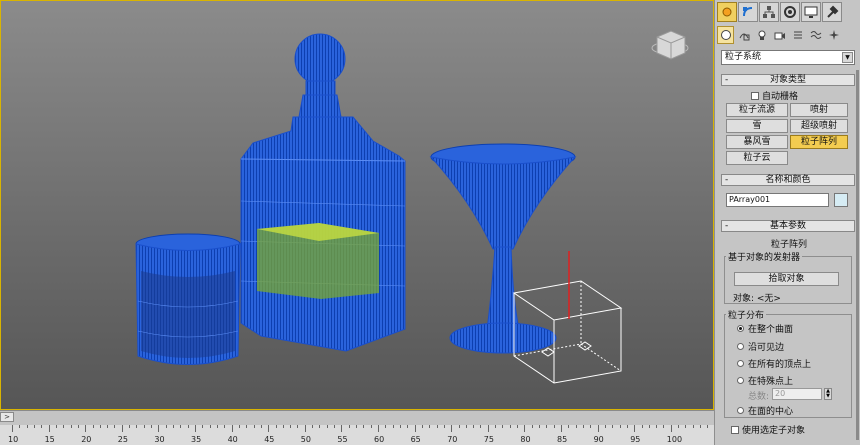 The height and width of the screenshot is (445, 860). I want to click on autogrid-checkbox: 自动栅格, so click(774, 95).